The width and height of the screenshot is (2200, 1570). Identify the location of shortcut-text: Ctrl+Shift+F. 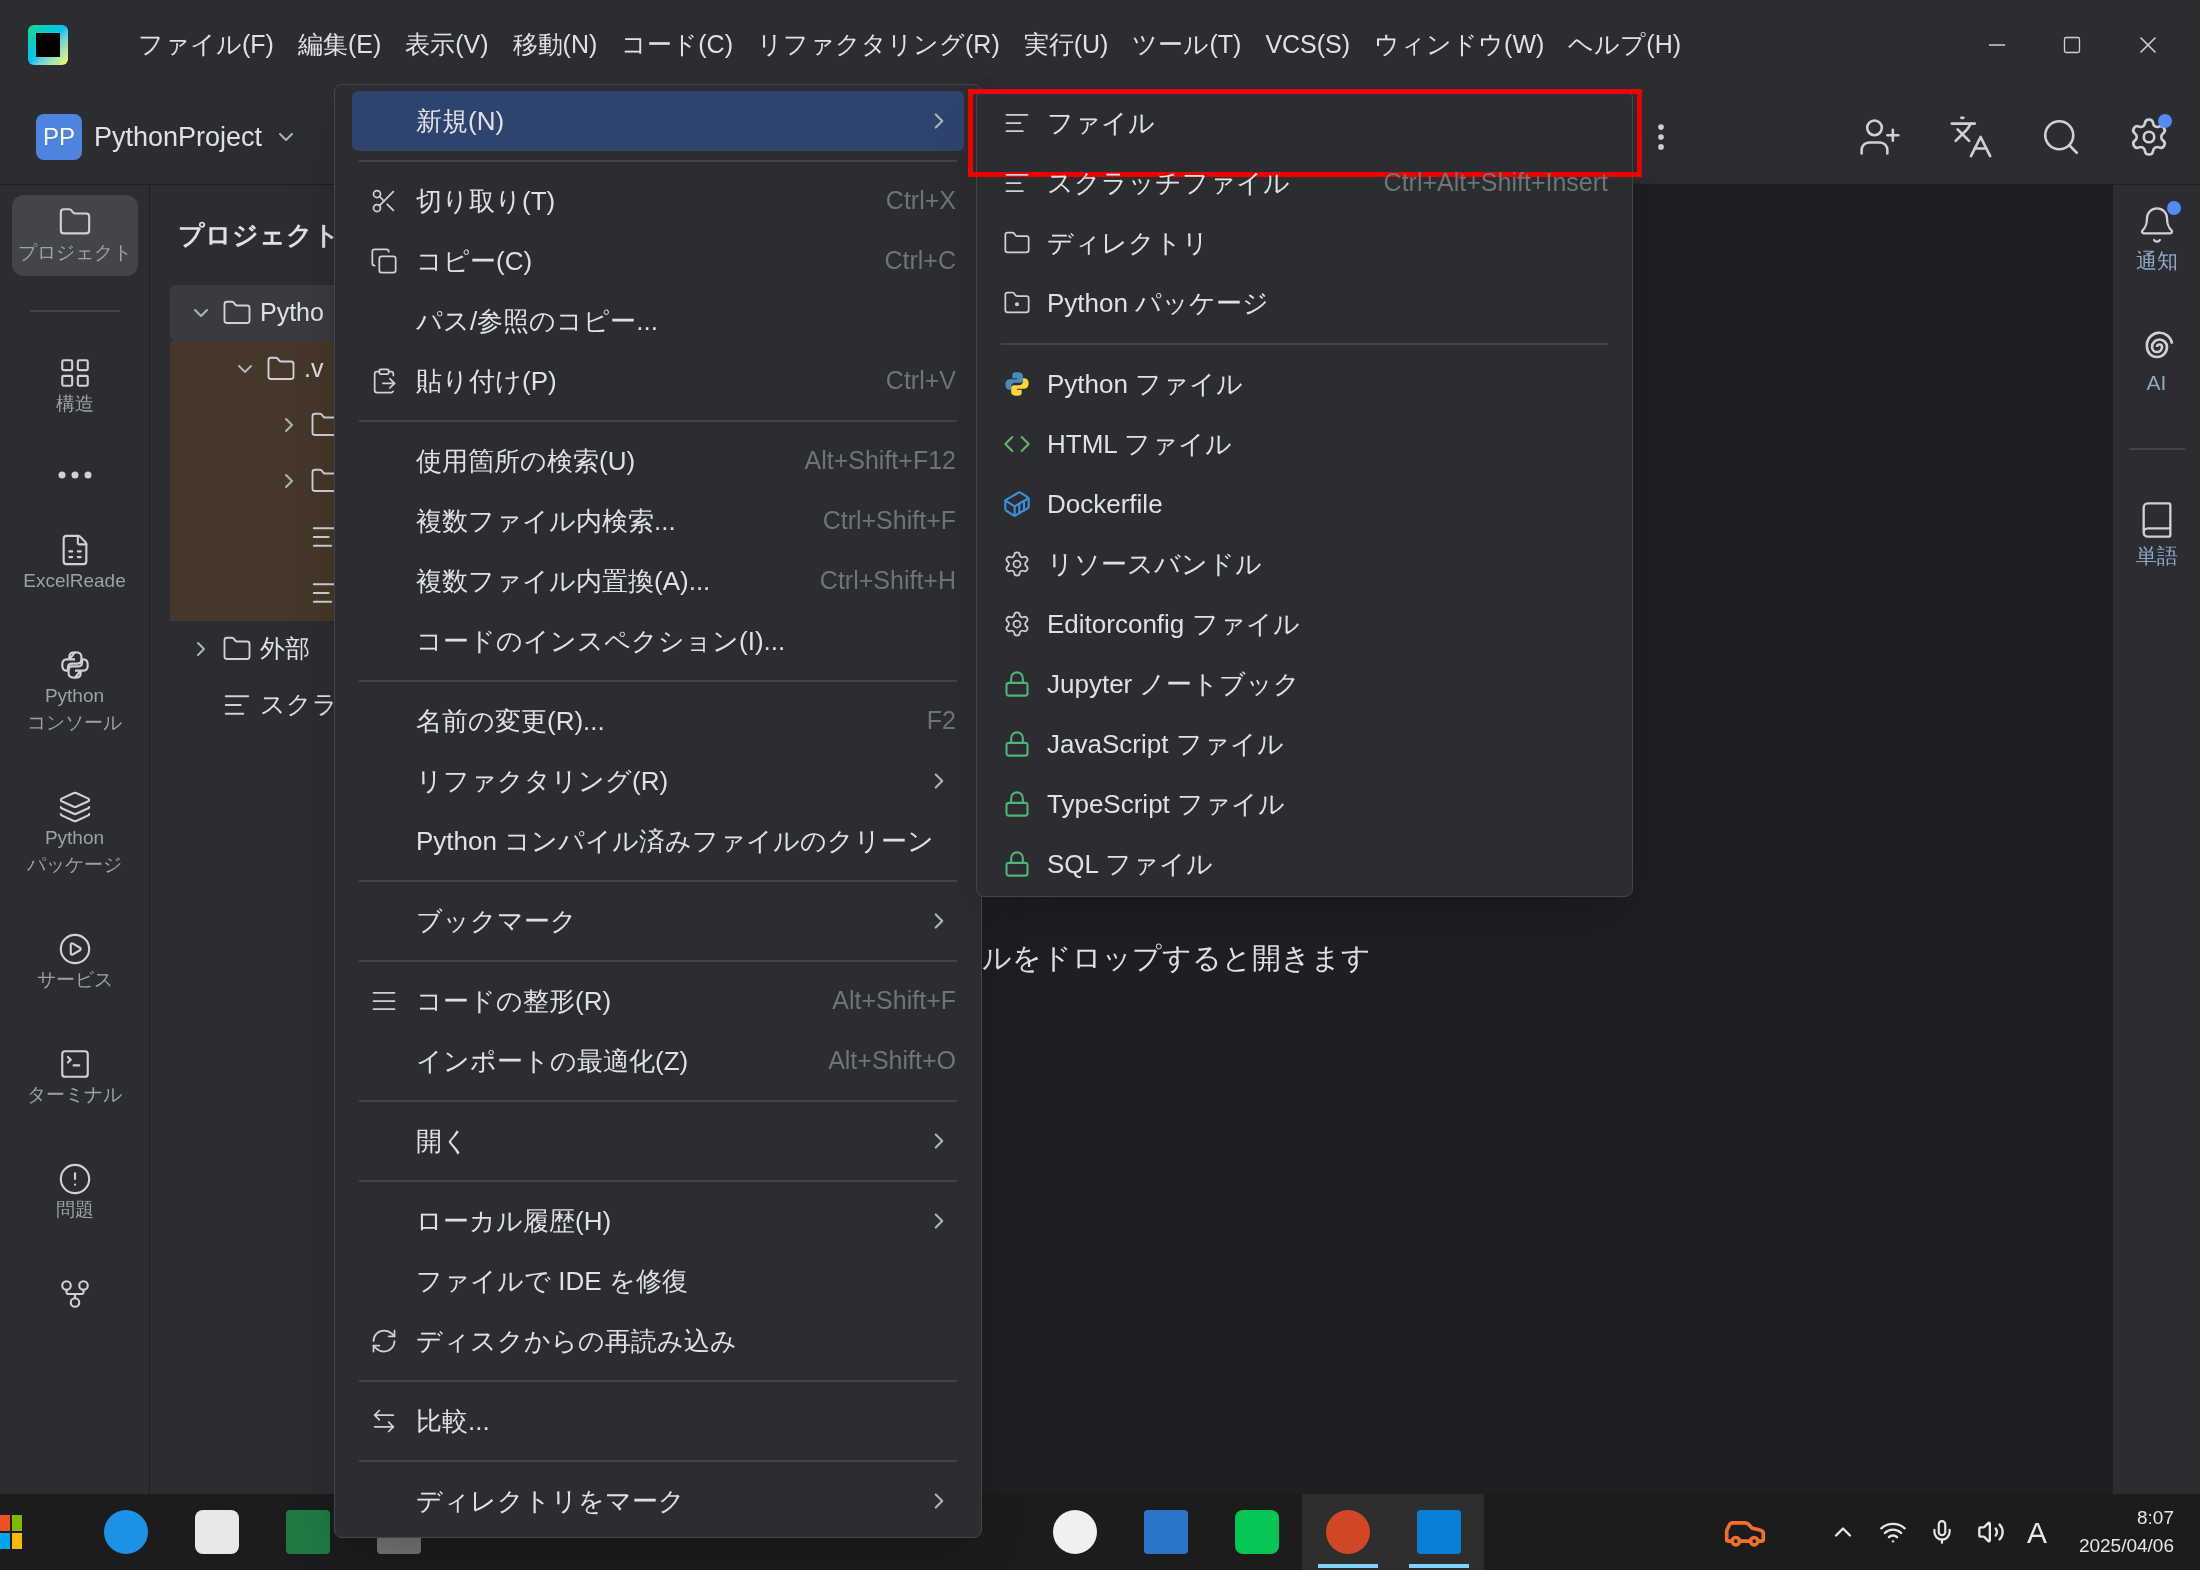
(889, 521).